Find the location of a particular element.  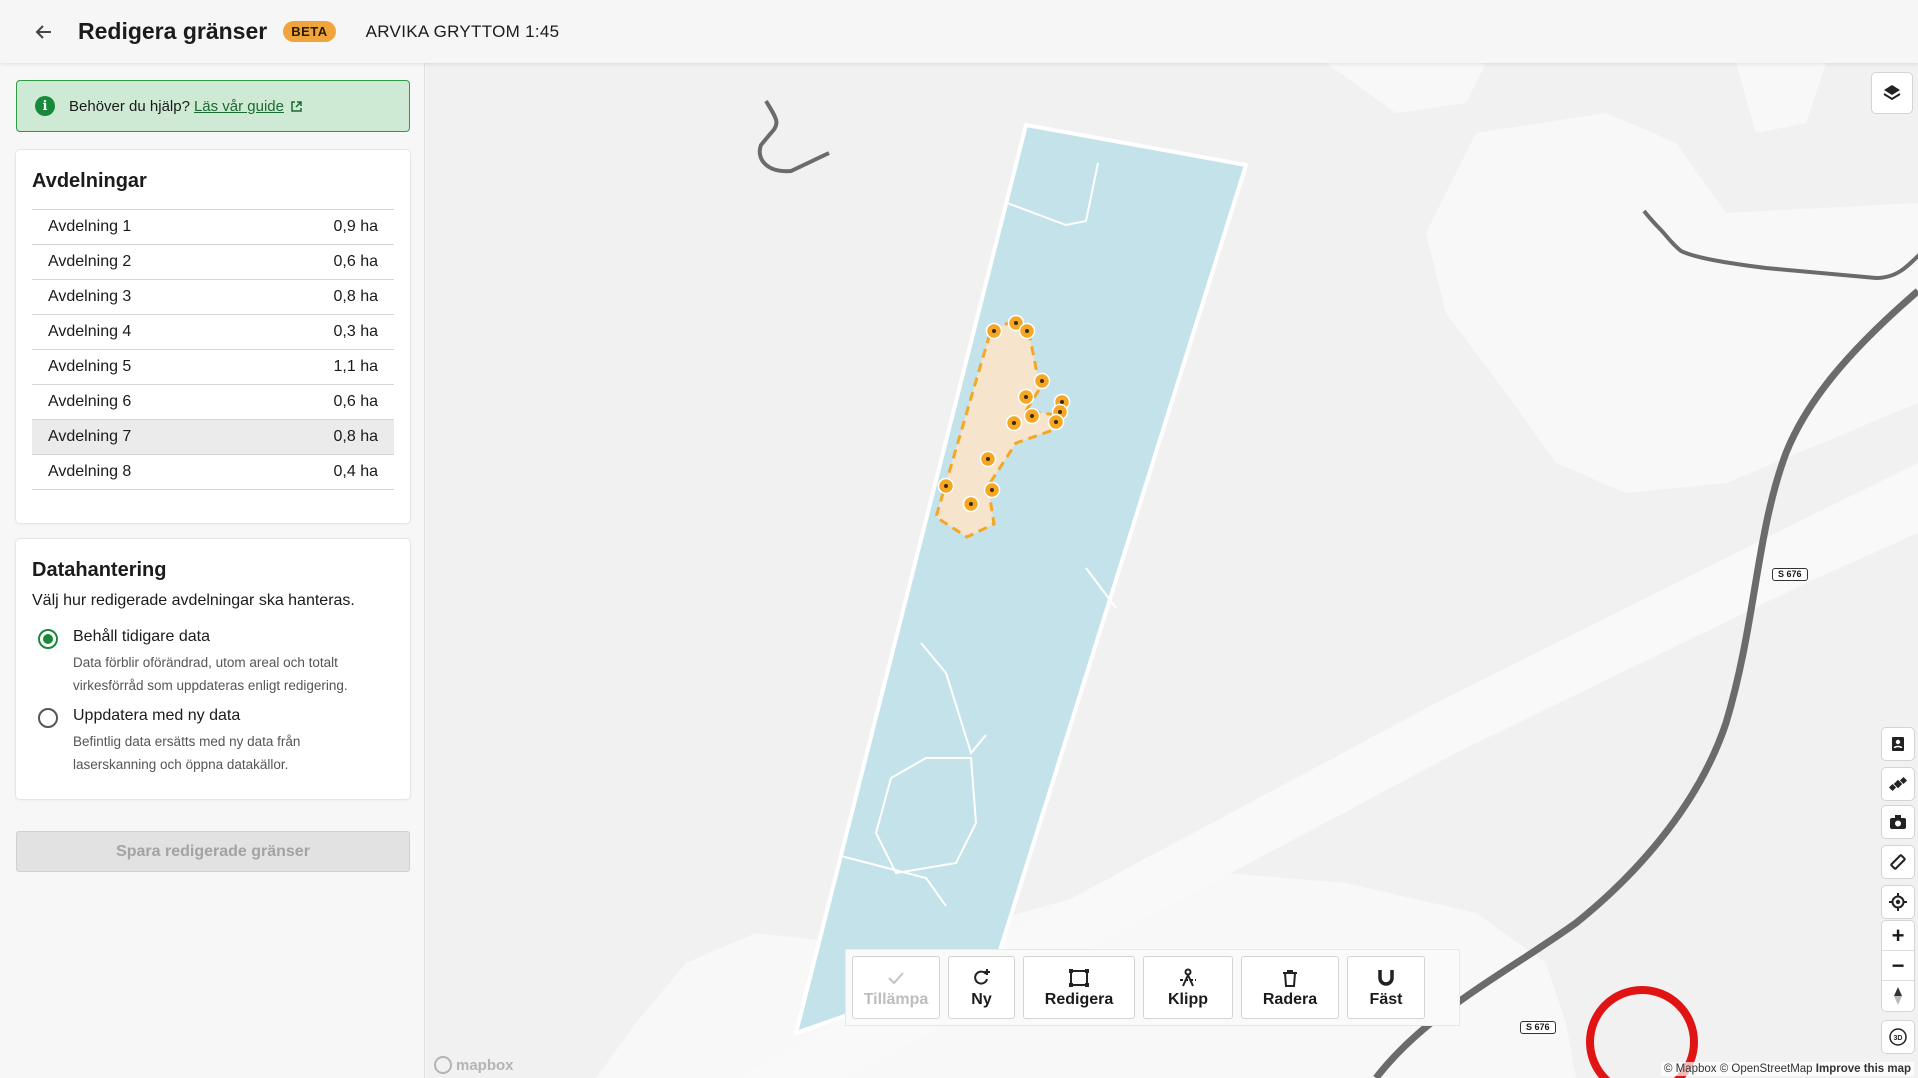

satellite-icon is located at coordinates (1898, 784).